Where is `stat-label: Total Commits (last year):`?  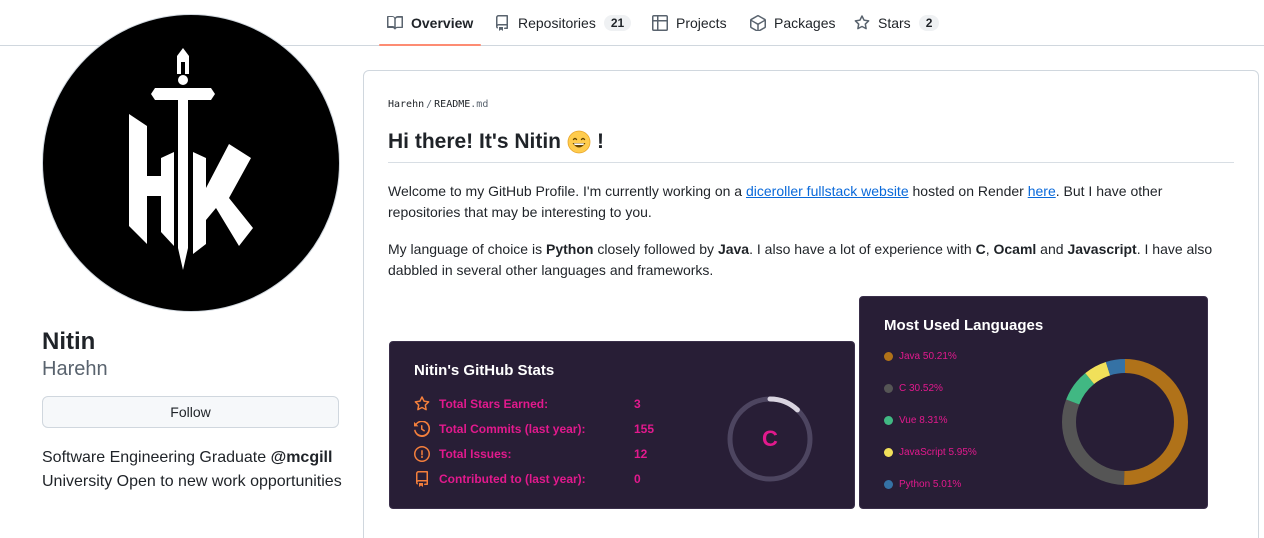 stat-label: Total Commits (last year): is located at coordinates (512, 429).